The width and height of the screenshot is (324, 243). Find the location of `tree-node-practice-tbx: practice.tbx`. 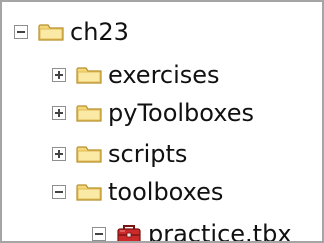

tree-node-practice-tbx: practice.tbx is located at coordinates (192, 230).